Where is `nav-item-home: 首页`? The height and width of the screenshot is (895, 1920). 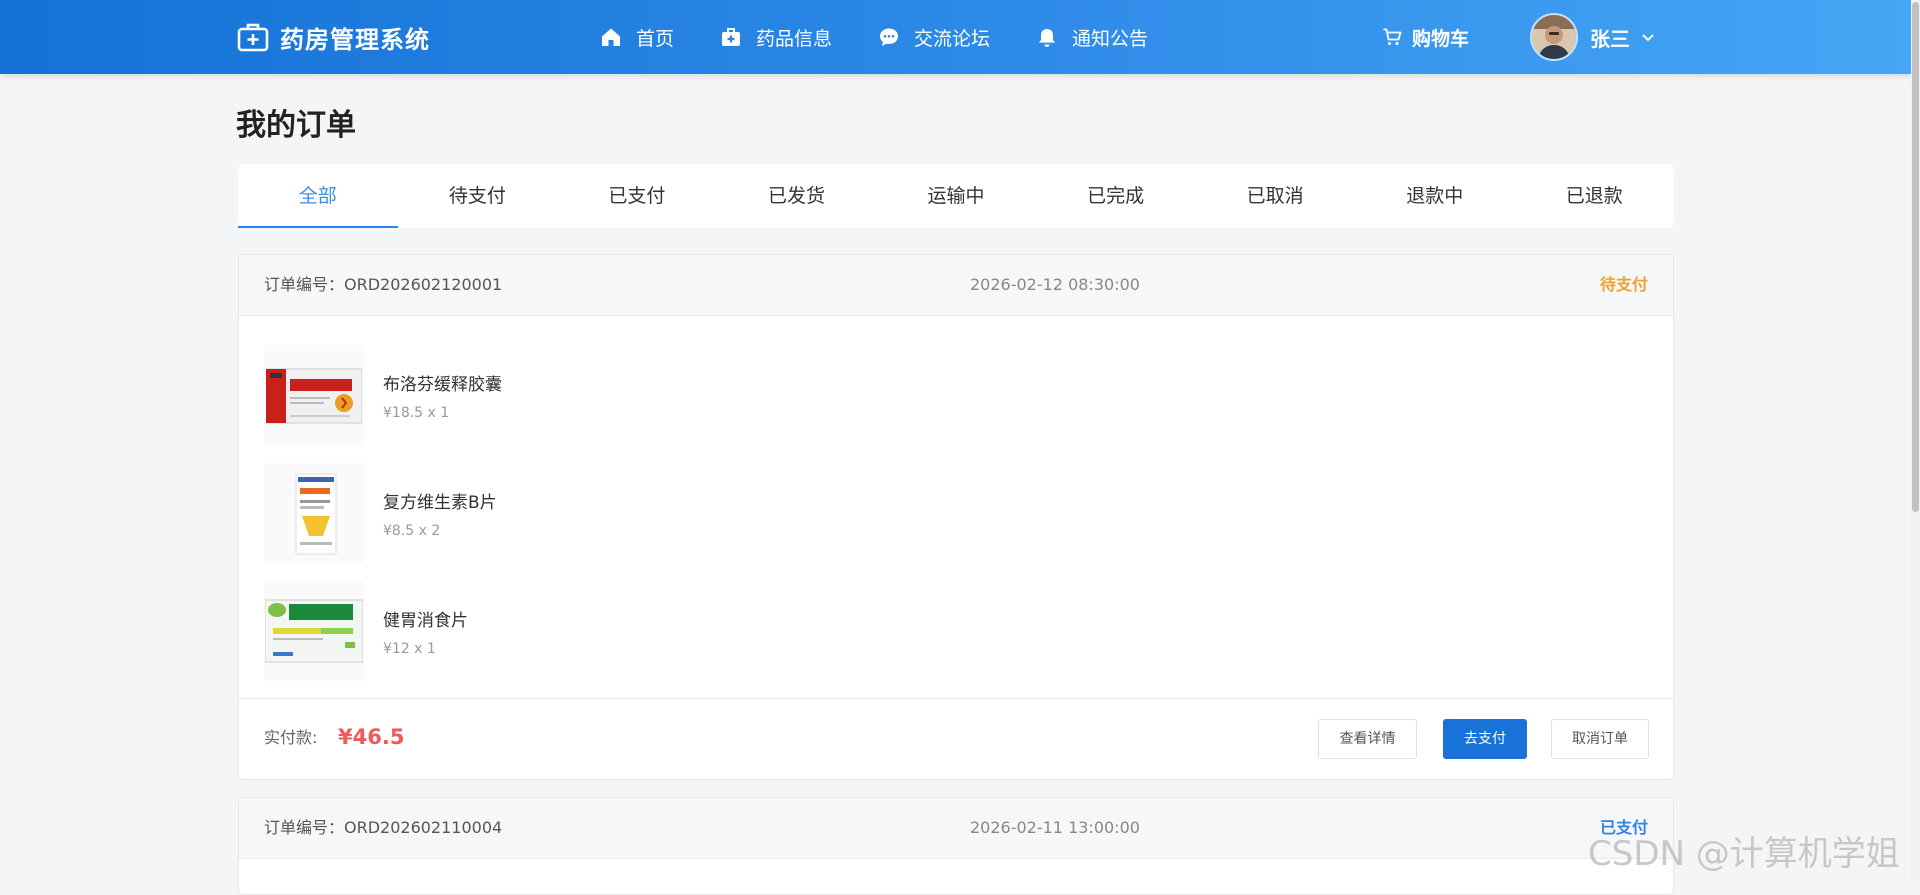 nav-item-home: 首页 is located at coordinates (637, 37).